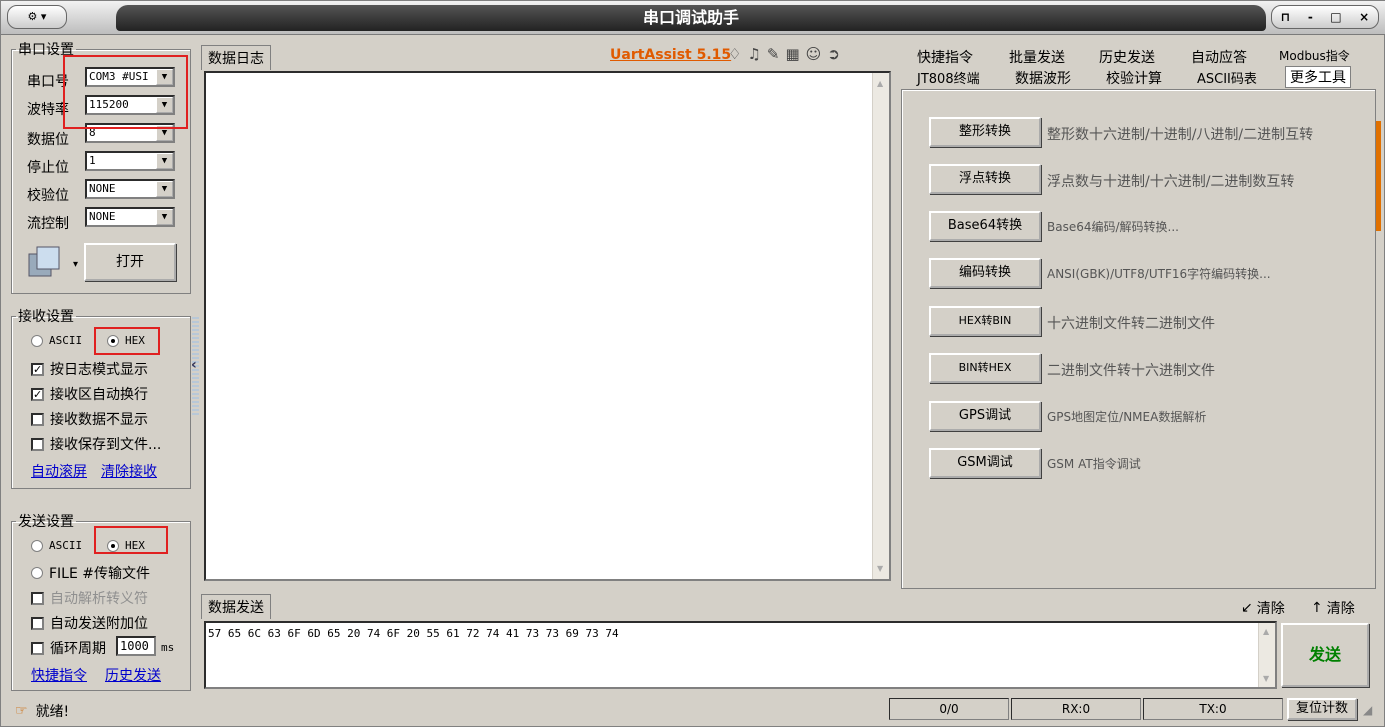 The width and height of the screenshot is (1385, 727). I want to click on log-scrollbar: ▲ ▼, so click(880, 326).